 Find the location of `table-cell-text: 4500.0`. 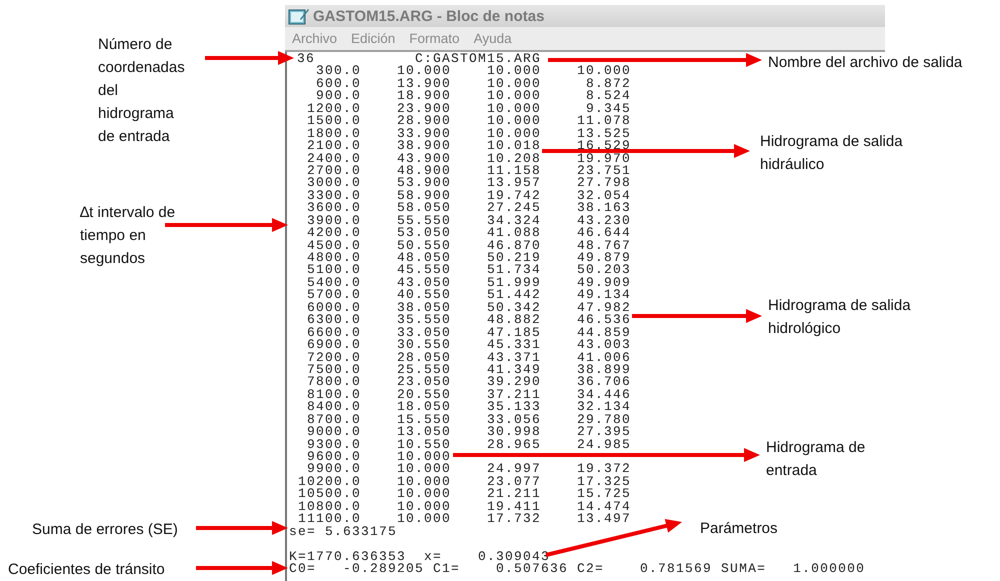

table-cell-text: 4500.0 is located at coordinates (333, 246).